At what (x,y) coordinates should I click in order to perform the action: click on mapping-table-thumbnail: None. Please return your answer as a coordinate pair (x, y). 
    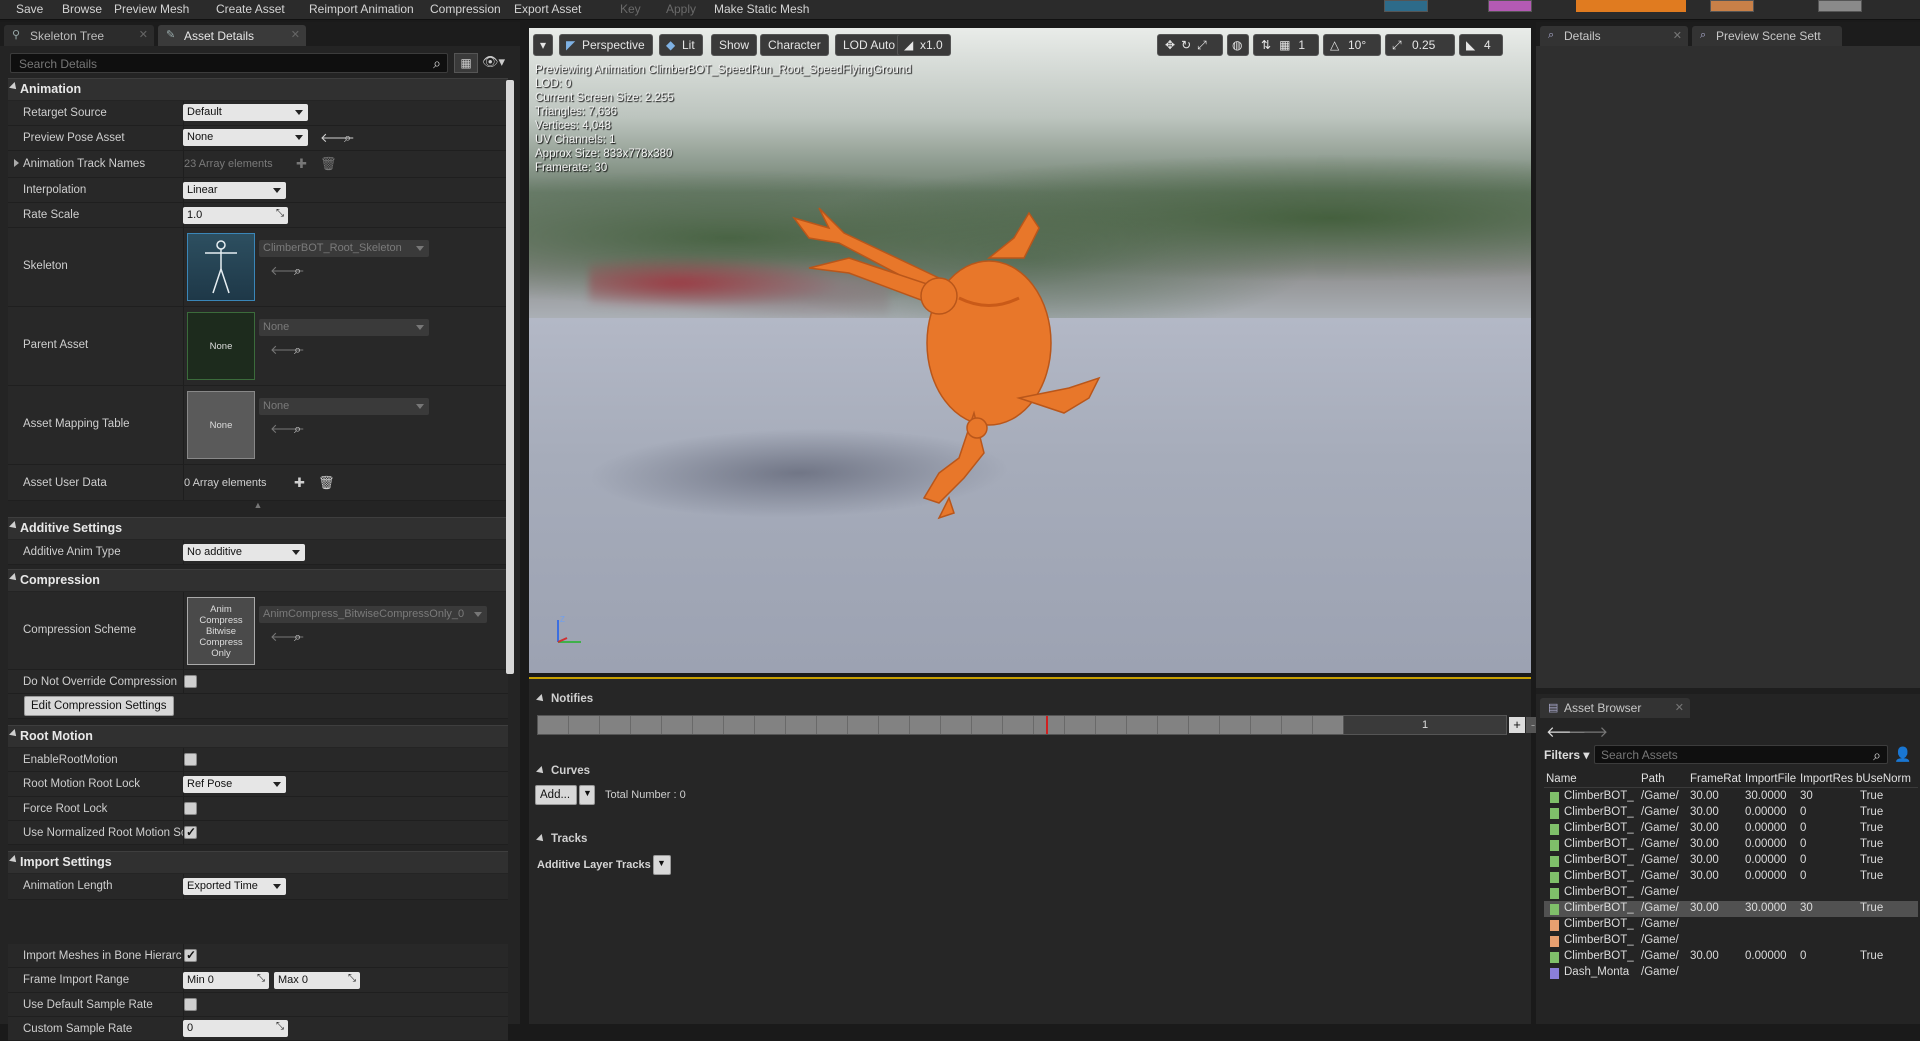
    Looking at the image, I should click on (221, 425).